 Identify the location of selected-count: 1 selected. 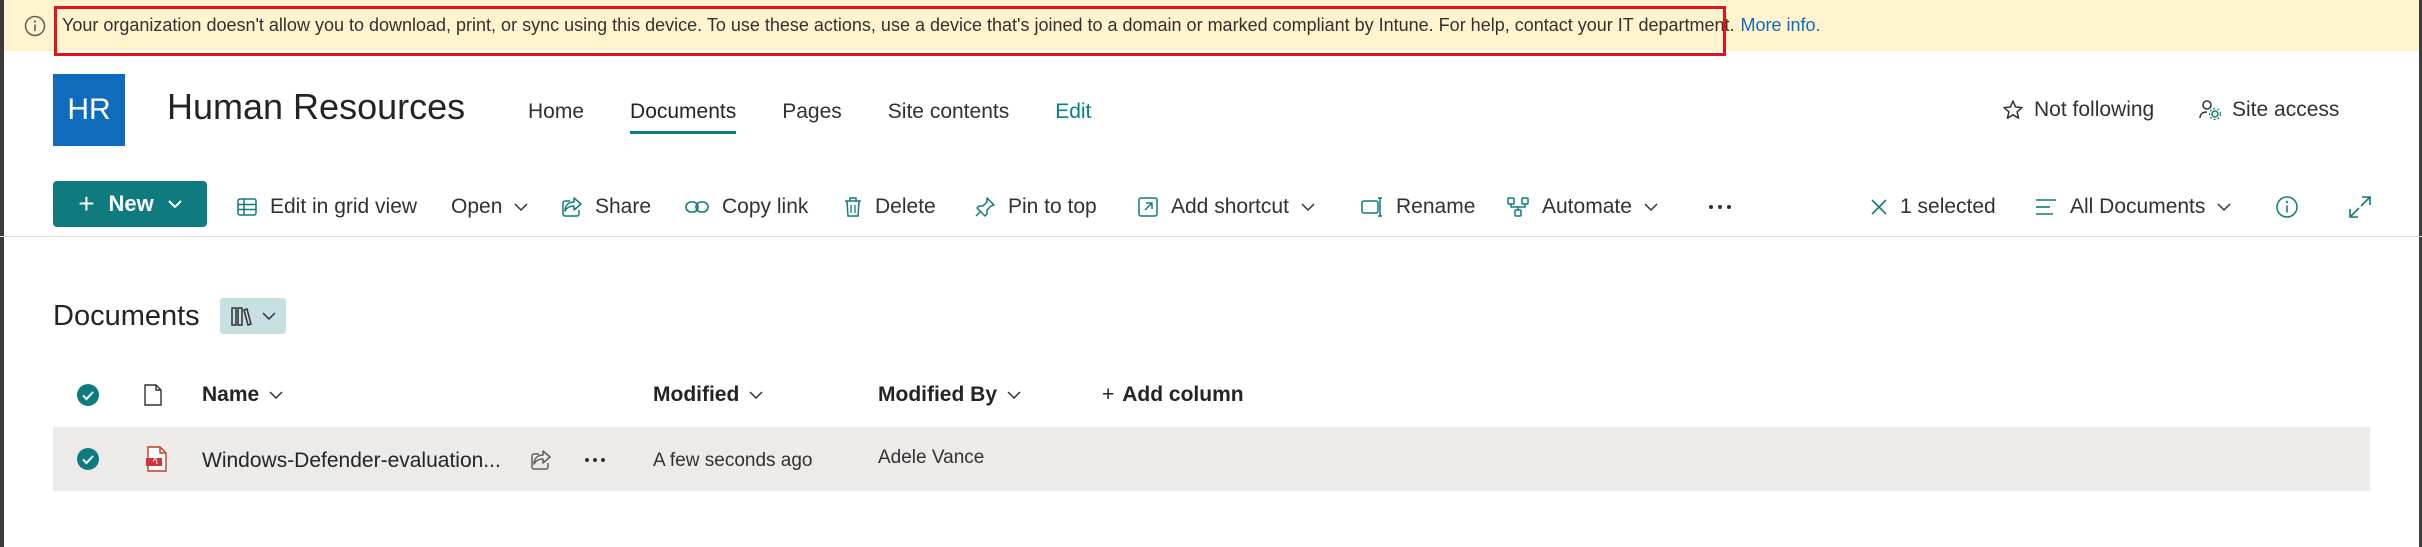
(1948, 206).